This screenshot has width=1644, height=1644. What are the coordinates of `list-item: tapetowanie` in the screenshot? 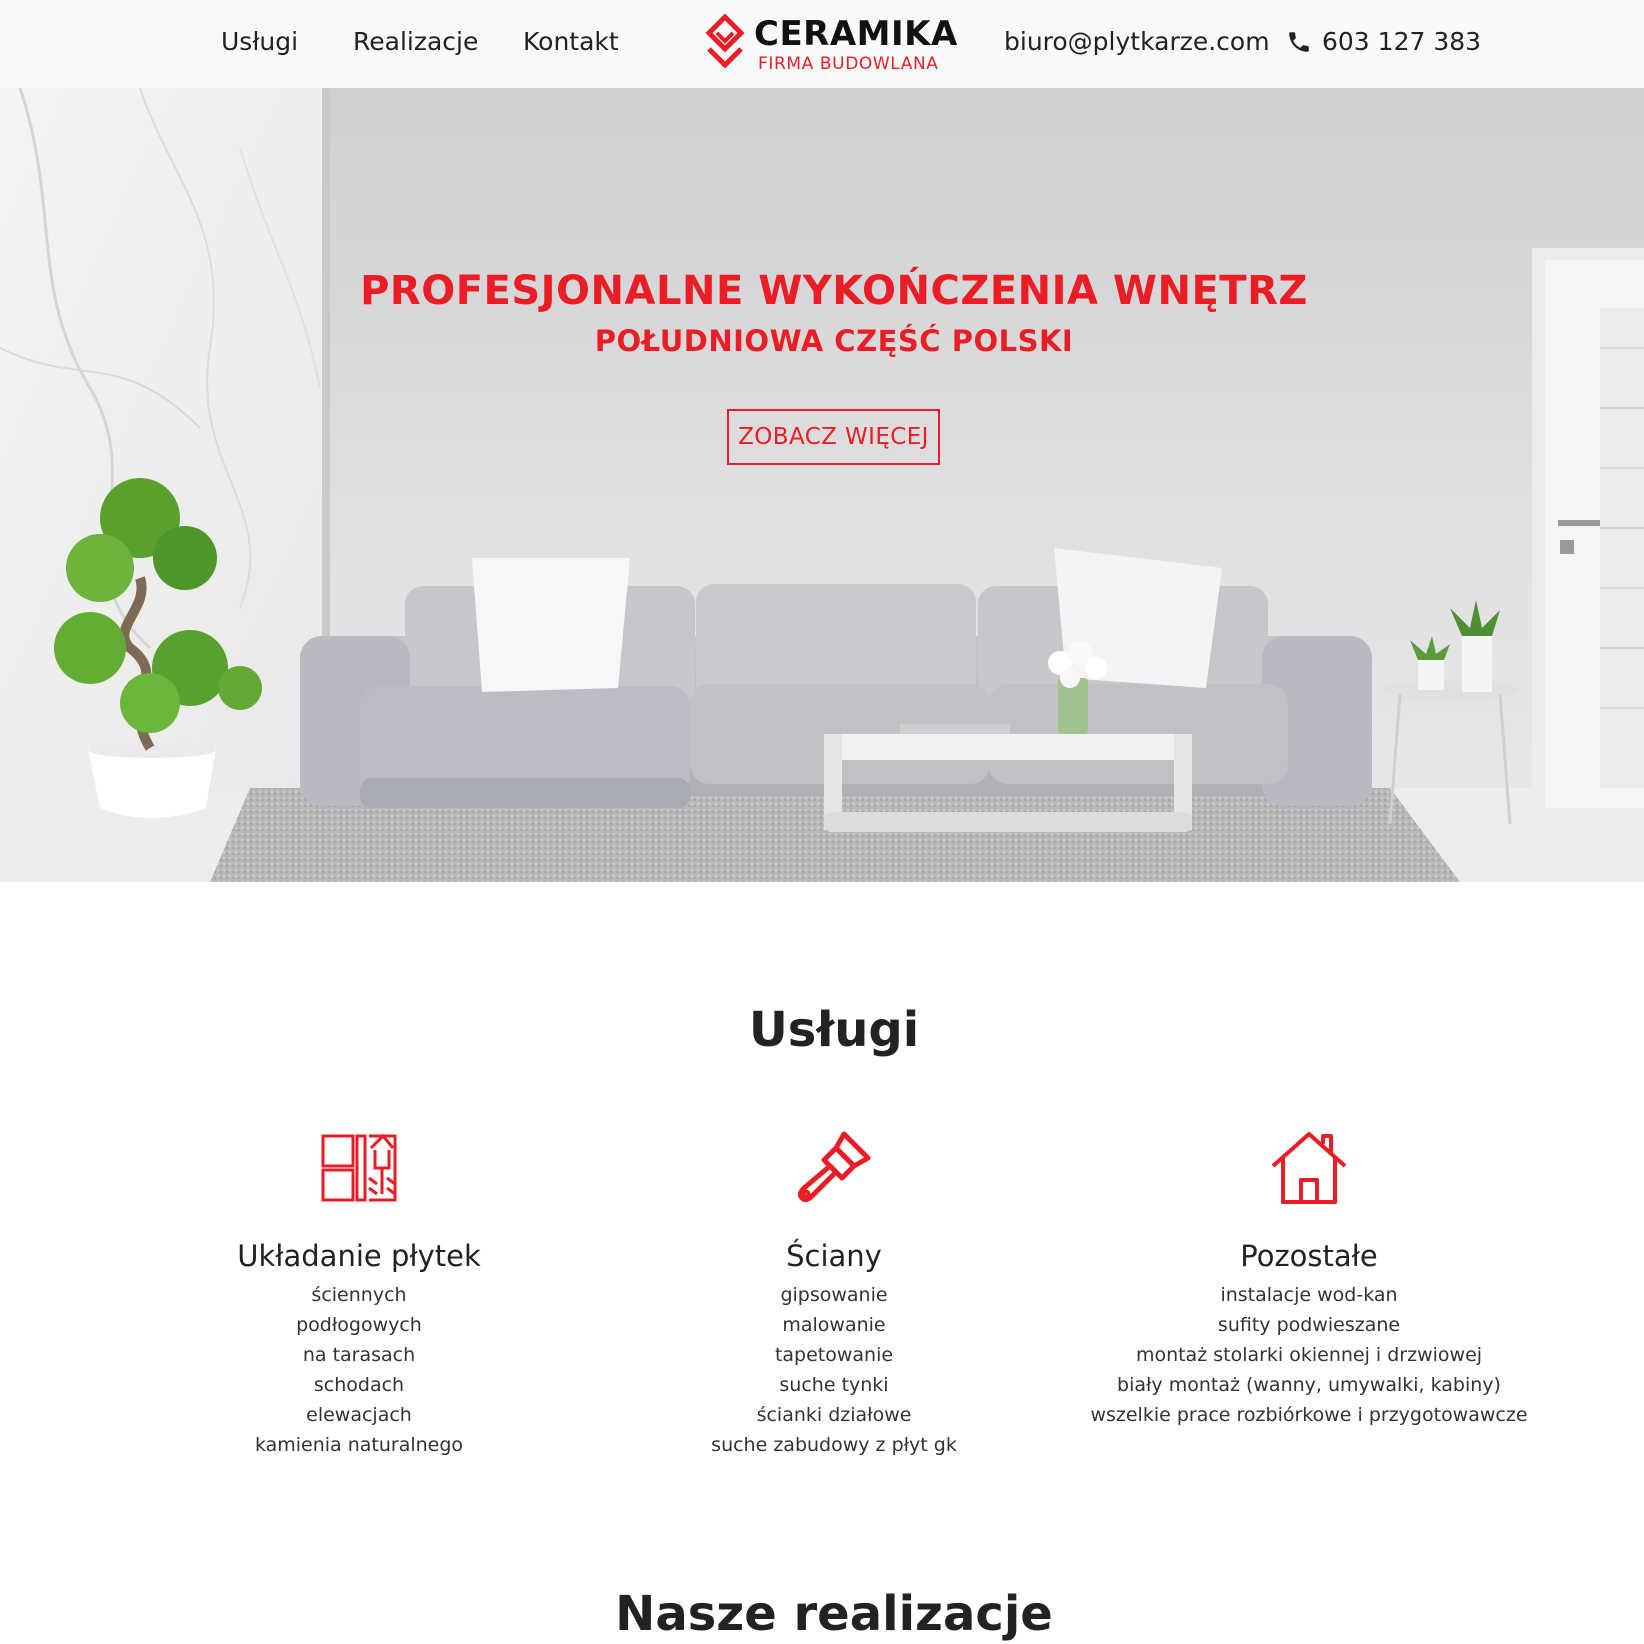 It's located at (834, 1355).